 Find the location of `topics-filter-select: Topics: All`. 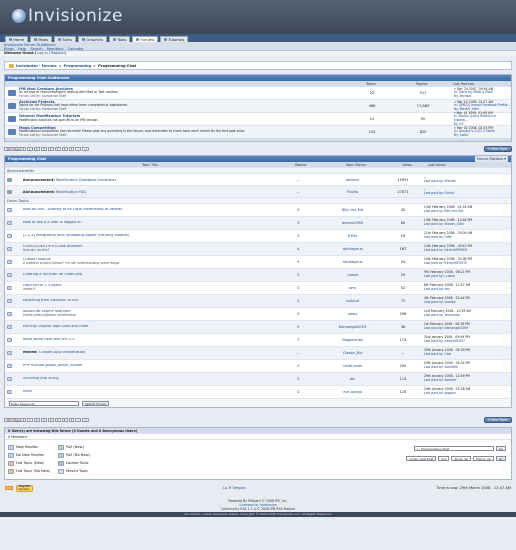

topics-filter-select: Topics: All is located at coordinates (483, 458).